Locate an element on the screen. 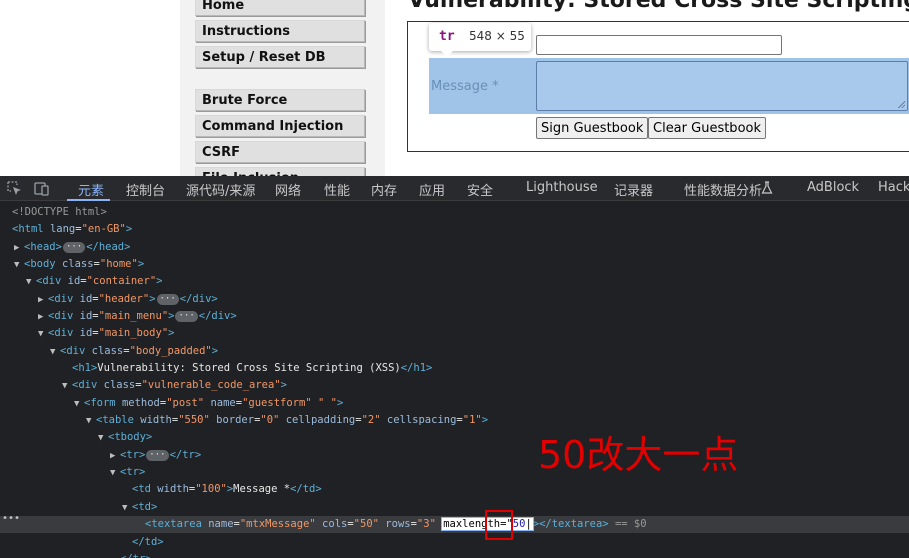  tab-recorder: 记录器 is located at coordinates (633, 189).